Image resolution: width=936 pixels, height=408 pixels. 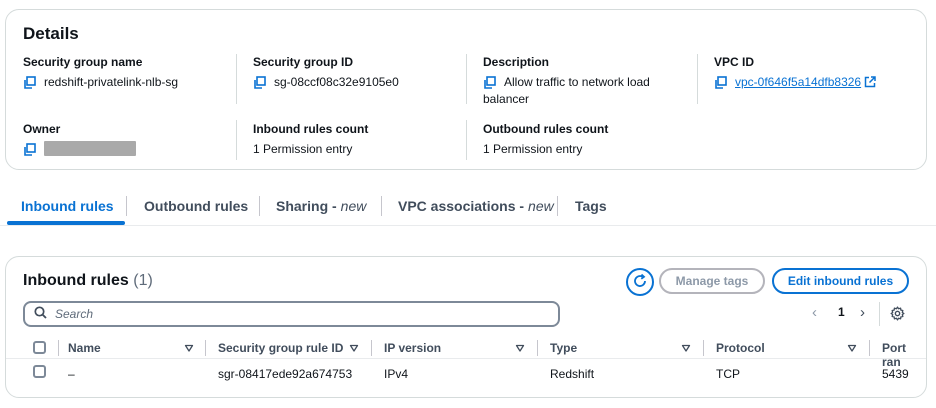 I want to click on search-input: Search, so click(x=291, y=314).